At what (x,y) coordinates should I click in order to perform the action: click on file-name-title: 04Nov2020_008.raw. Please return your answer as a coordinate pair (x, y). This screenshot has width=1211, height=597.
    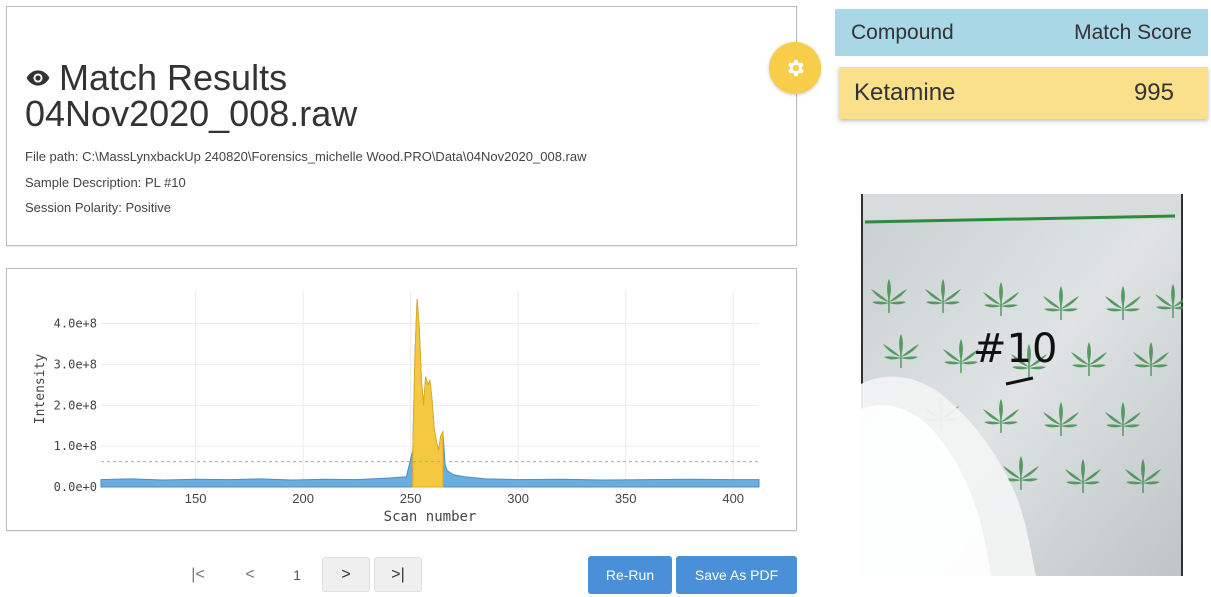
    Looking at the image, I should click on (191, 113).